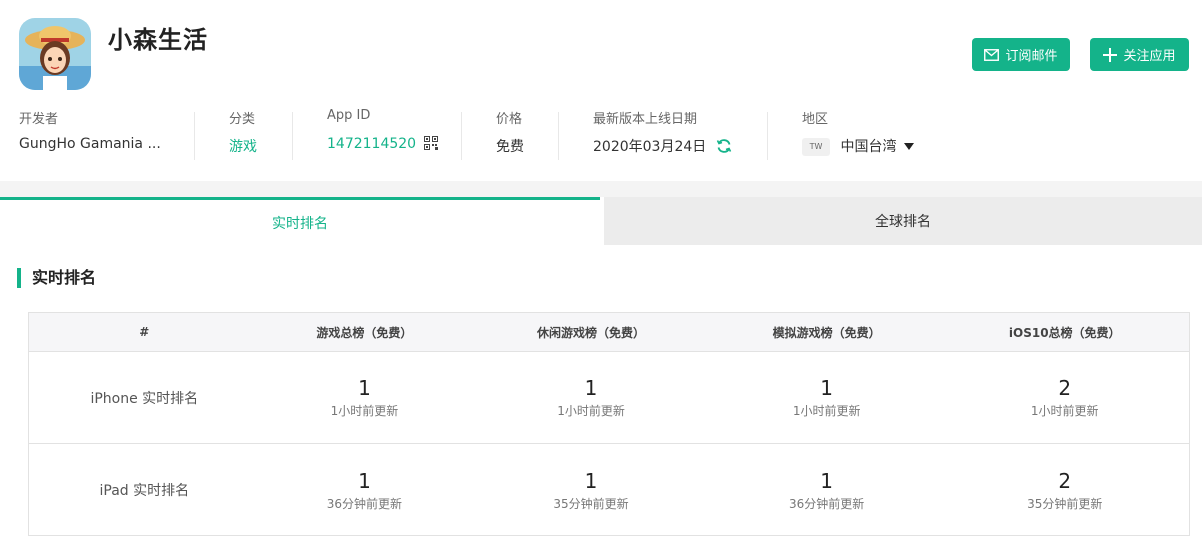 The width and height of the screenshot is (1202, 558). What do you see at coordinates (430, 145) in the screenshot?
I see `qrcode-icon` at bounding box center [430, 145].